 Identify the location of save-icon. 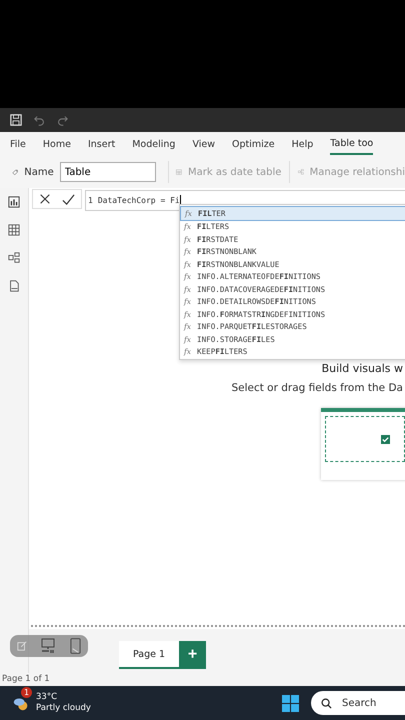
(16, 120).